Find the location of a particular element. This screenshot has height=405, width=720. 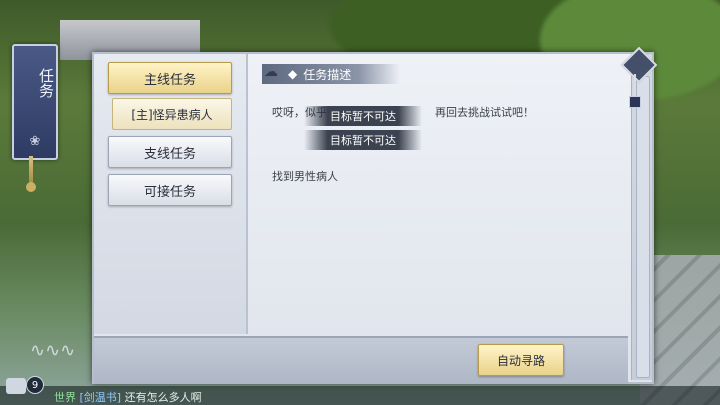

chat-channel: 世界 is located at coordinates (65, 397).